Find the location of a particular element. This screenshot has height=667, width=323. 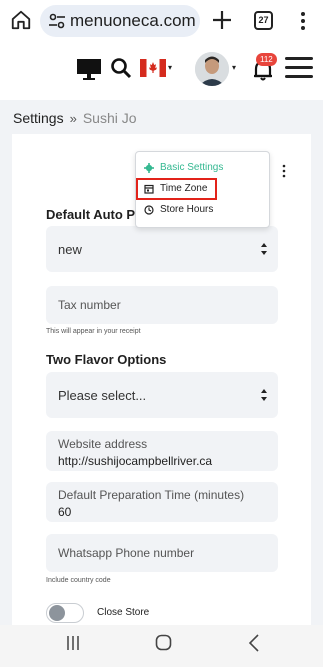

time-zone-highlight-box is located at coordinates (176, 189).